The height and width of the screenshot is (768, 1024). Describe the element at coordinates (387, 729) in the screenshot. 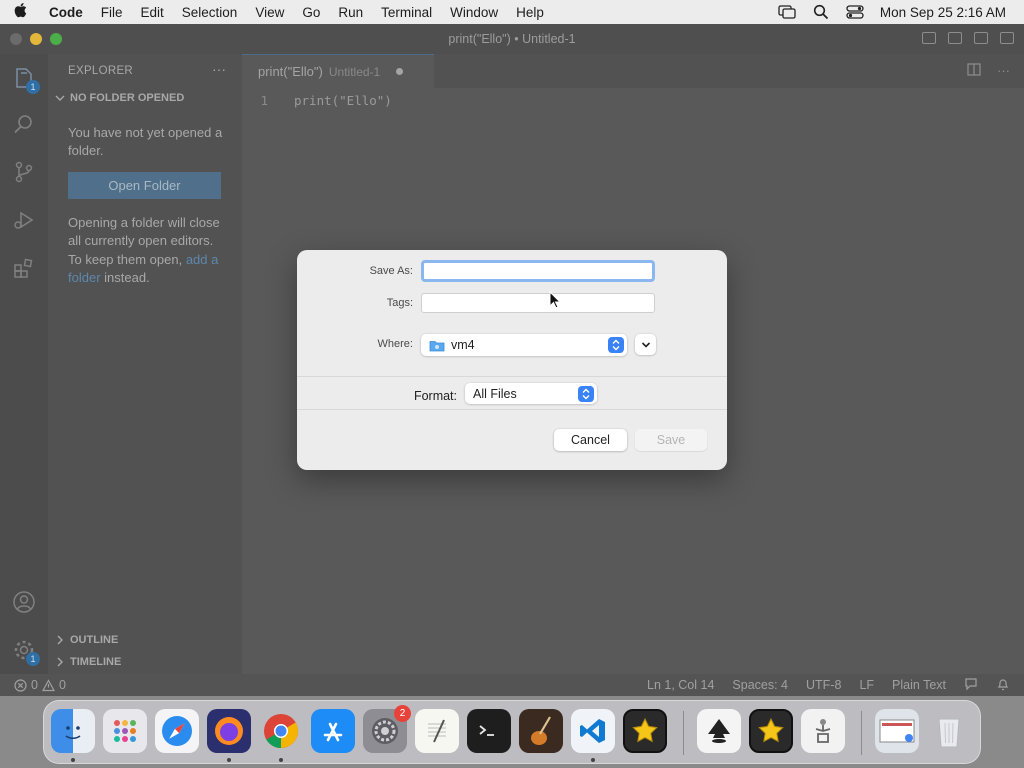

I see `system-settings-icon: 2` at that location.